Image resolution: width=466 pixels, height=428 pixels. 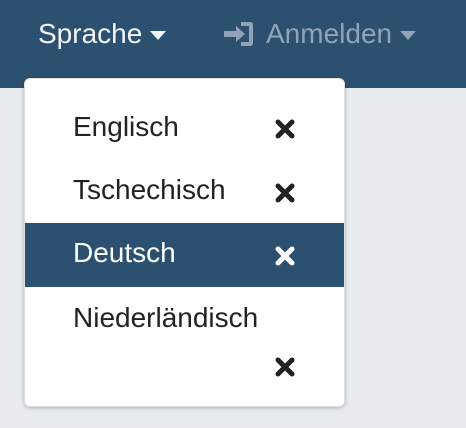 I want to click on language-item-englisch: Englisch, so click(x=184, y=129).